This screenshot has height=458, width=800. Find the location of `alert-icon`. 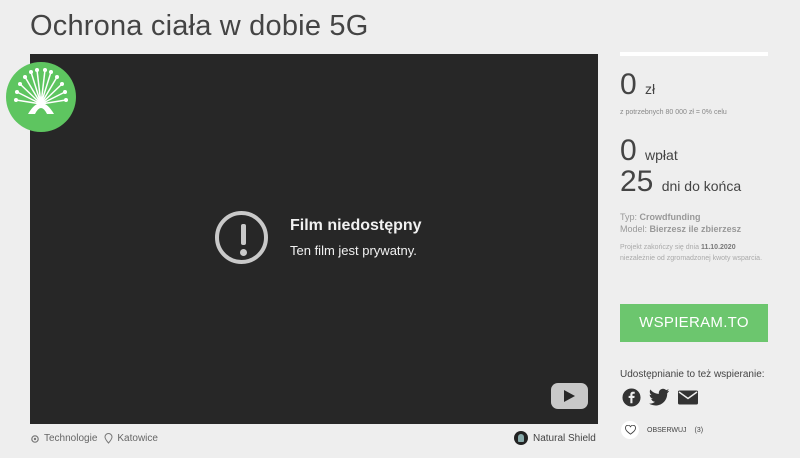

alert-icon is located at coordinates (241, 237).